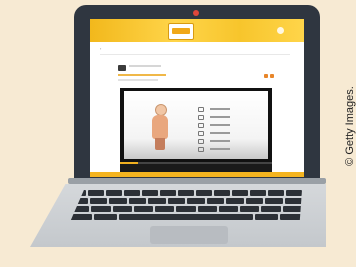  Describe the element at coordinates (138, 80) in the screenshot. I see `author-meta` at that location.